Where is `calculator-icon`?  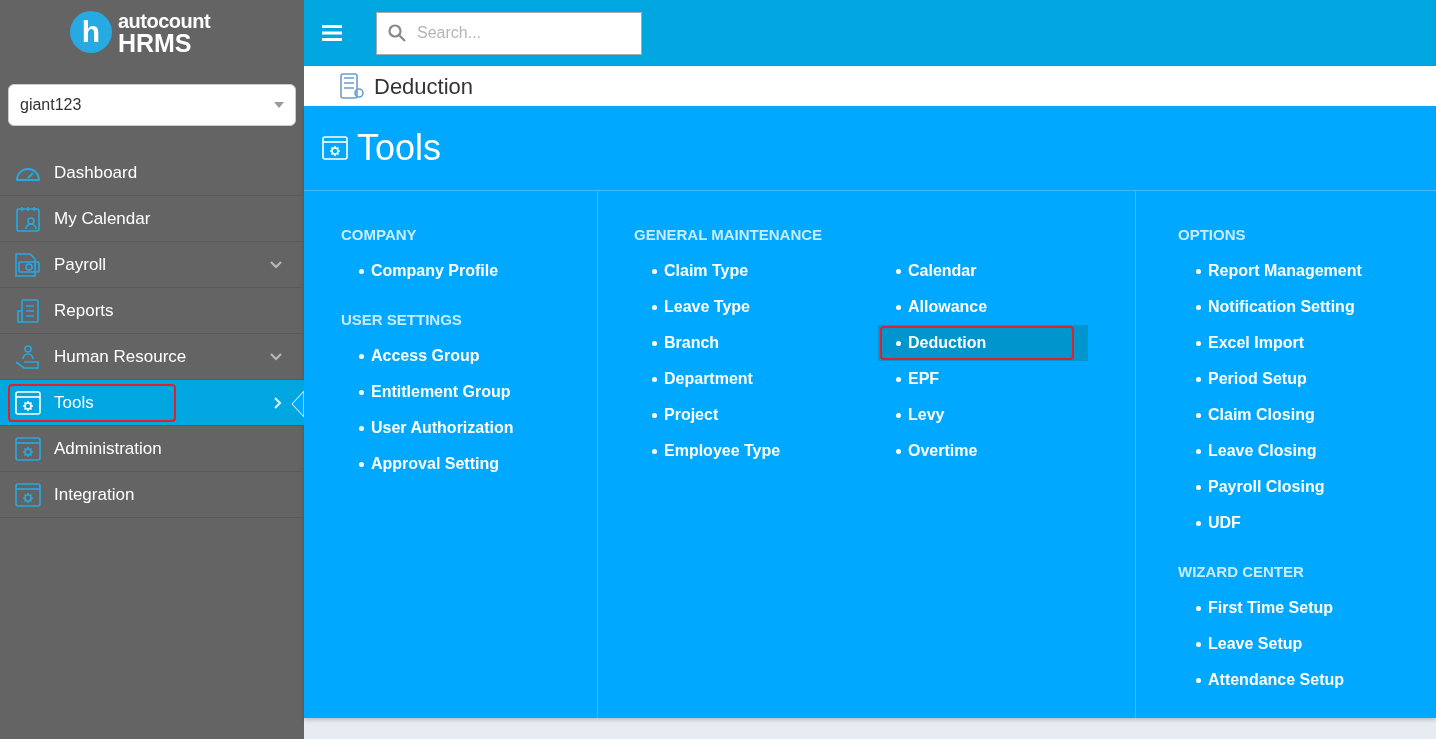 calculator-icon is located at coordinates (352, 86).